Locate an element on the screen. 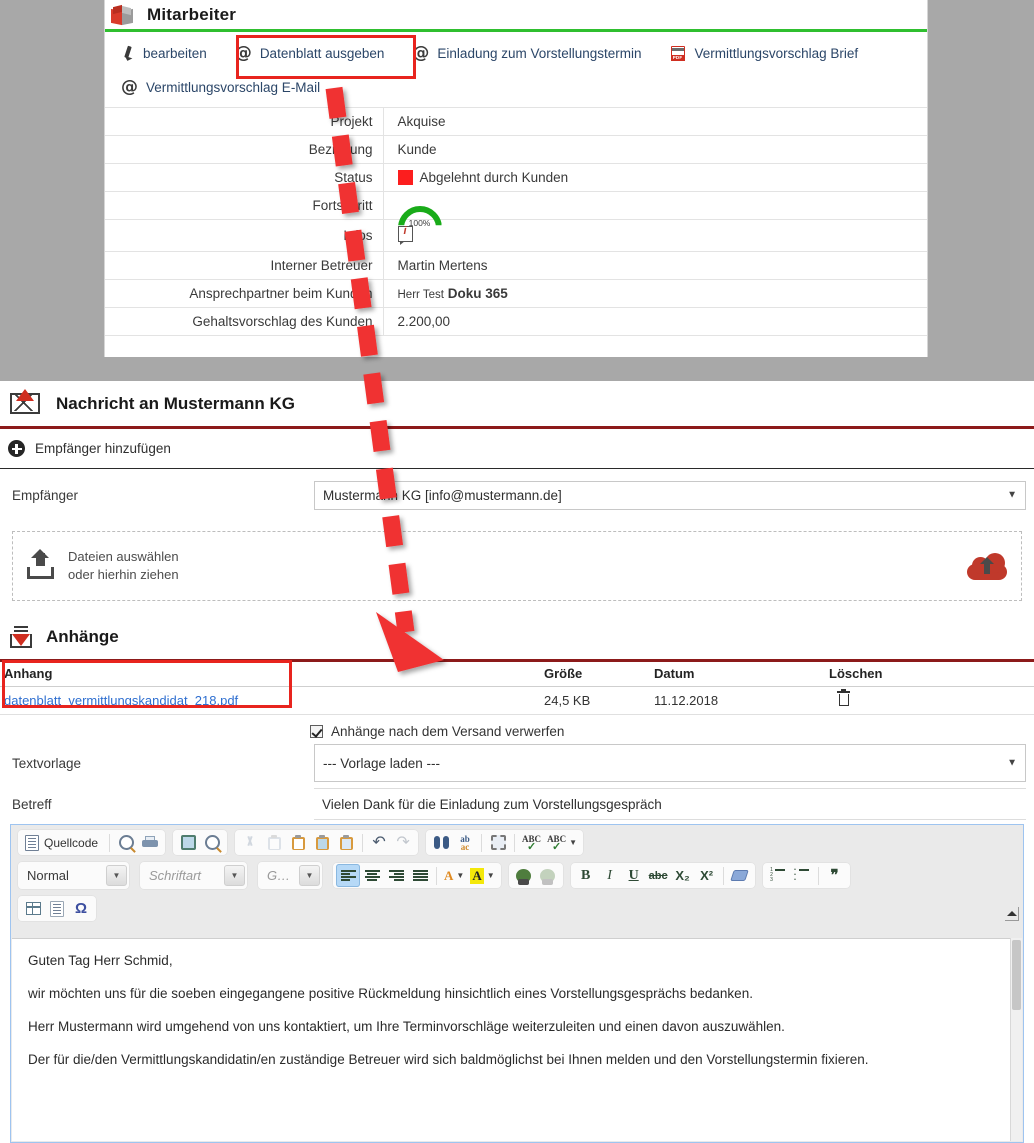 The width and height of the screenshot is (1034, 1143). font-size-select: G… ▼ is located at coordinates (290, 875).